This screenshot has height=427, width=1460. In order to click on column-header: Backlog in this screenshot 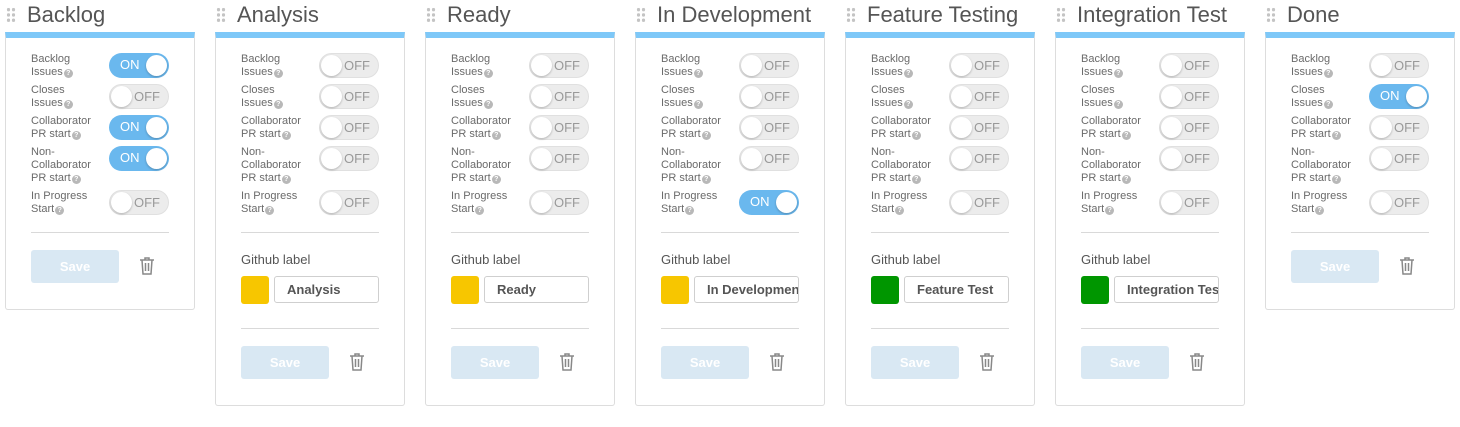, I will do `click(100, 16)`.